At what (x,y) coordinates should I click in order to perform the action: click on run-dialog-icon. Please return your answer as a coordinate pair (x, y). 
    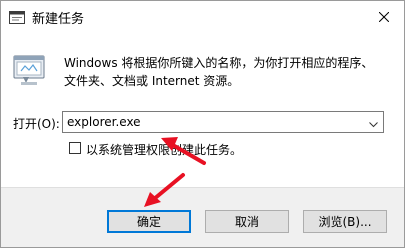
    Looking at the image, I should click on (17, 16).